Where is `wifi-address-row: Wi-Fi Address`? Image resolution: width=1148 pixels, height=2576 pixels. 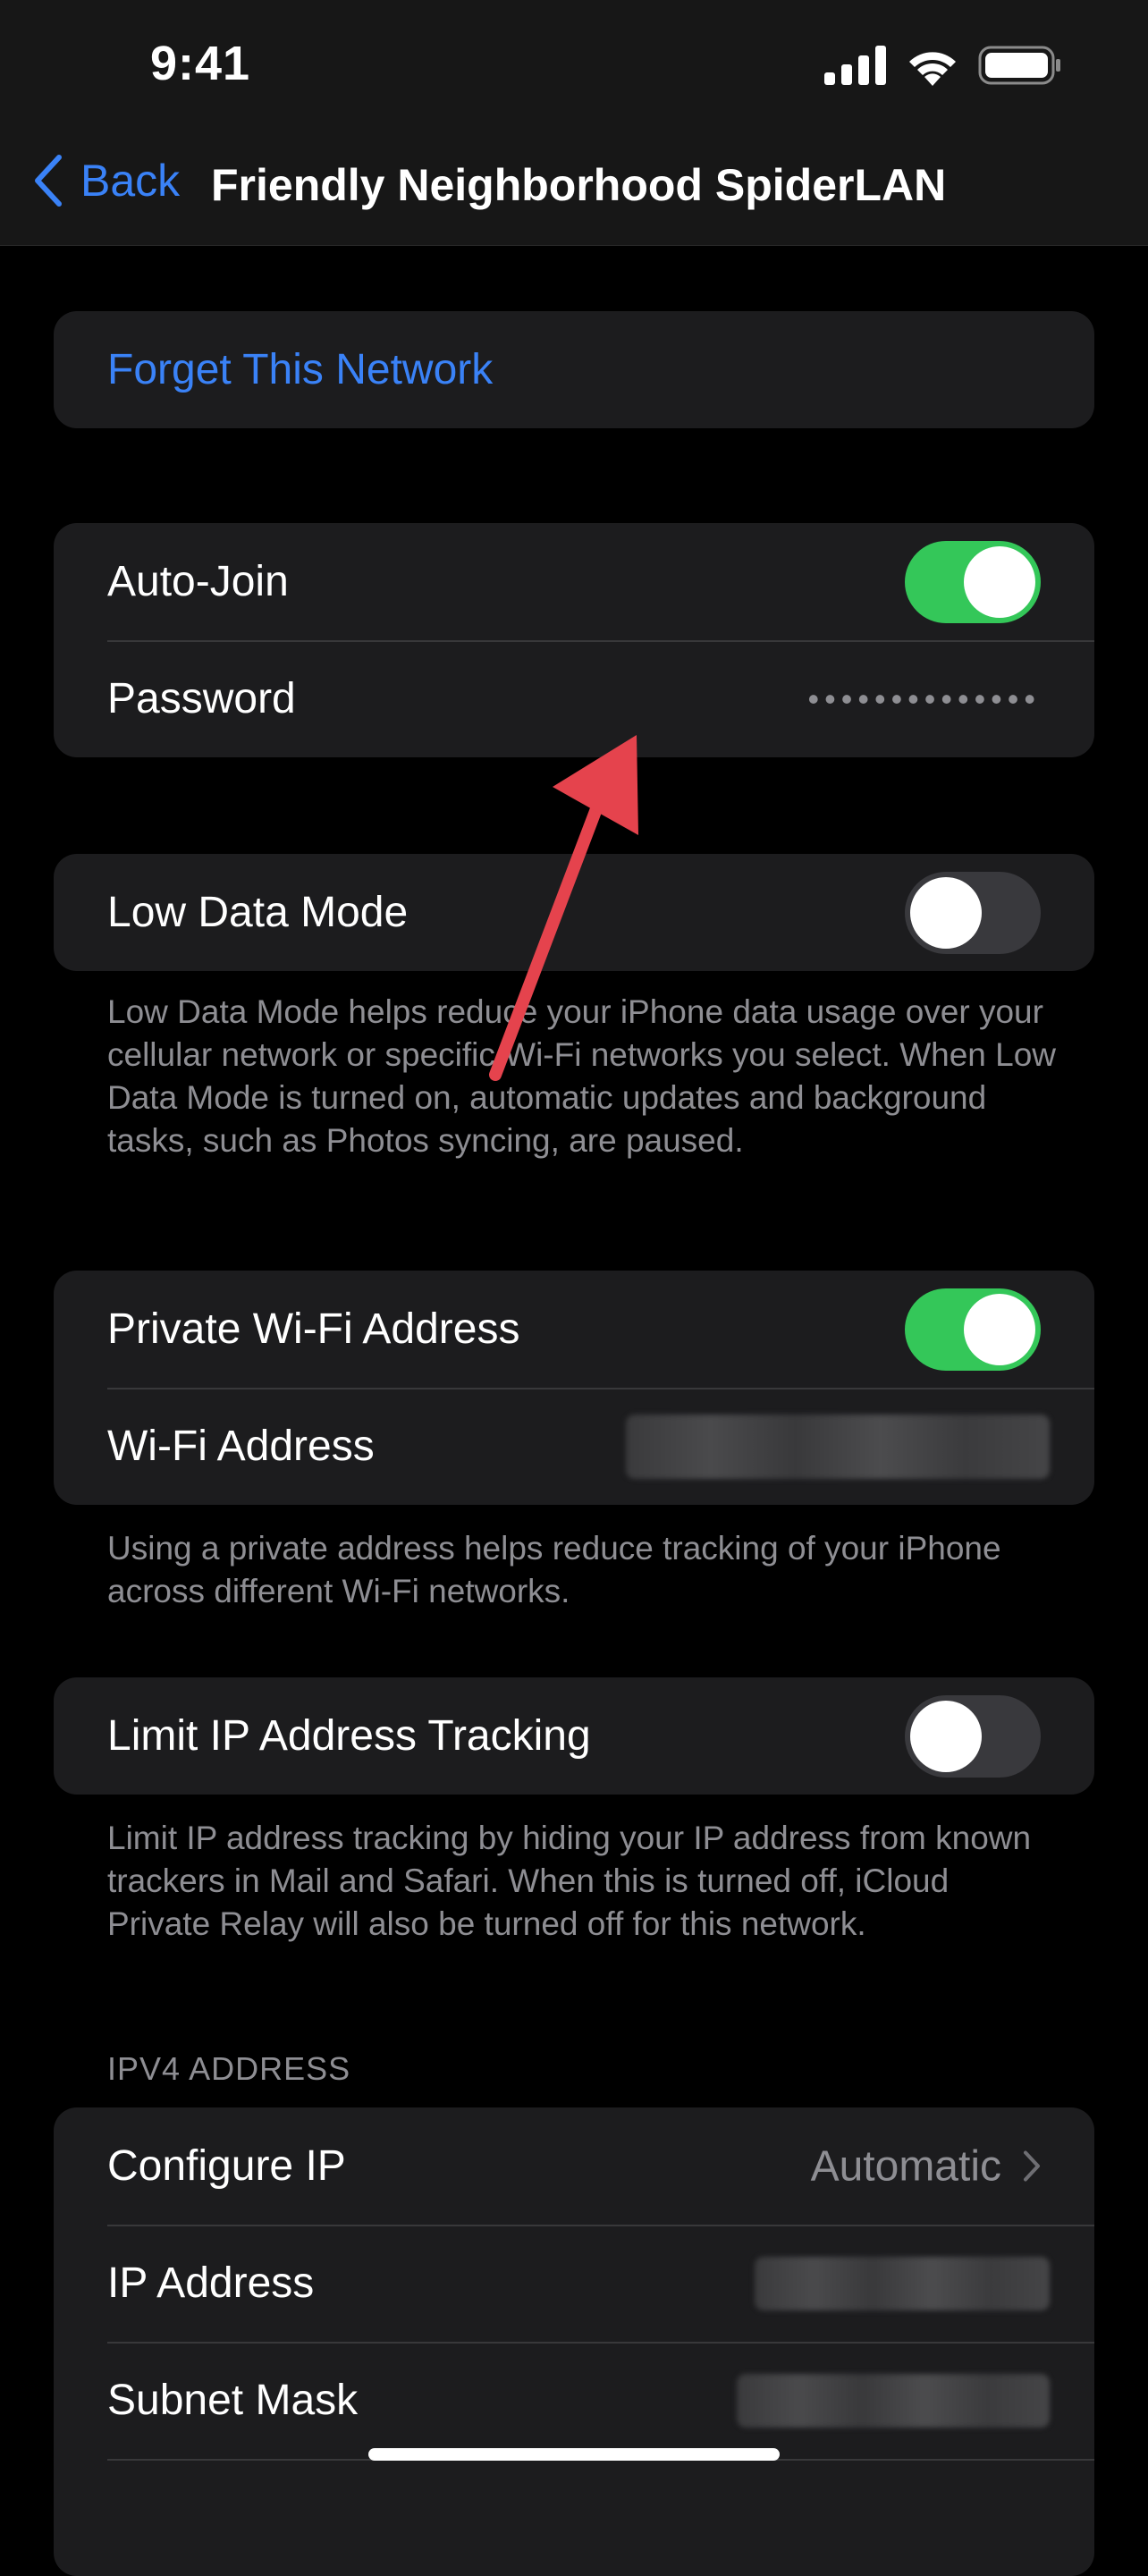
wifi-address-row: Wi-Fi Address is located at coordinates (574, 1446).